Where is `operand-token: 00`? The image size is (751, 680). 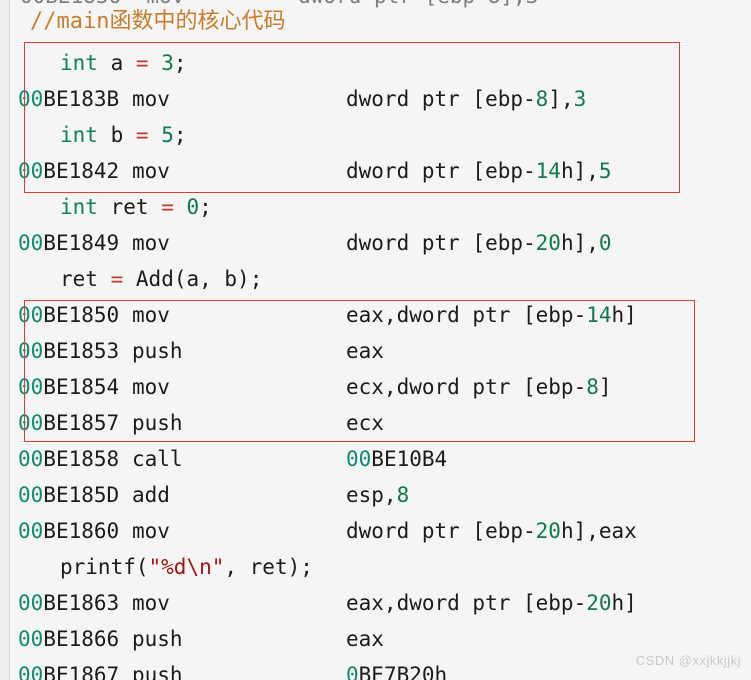
operand-token: 00 is located at coordinates (359, 459).